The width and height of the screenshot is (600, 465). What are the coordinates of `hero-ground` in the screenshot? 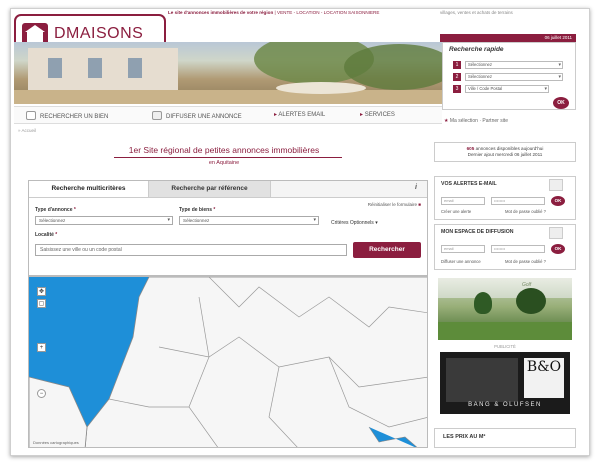 It's located at (228, 97).